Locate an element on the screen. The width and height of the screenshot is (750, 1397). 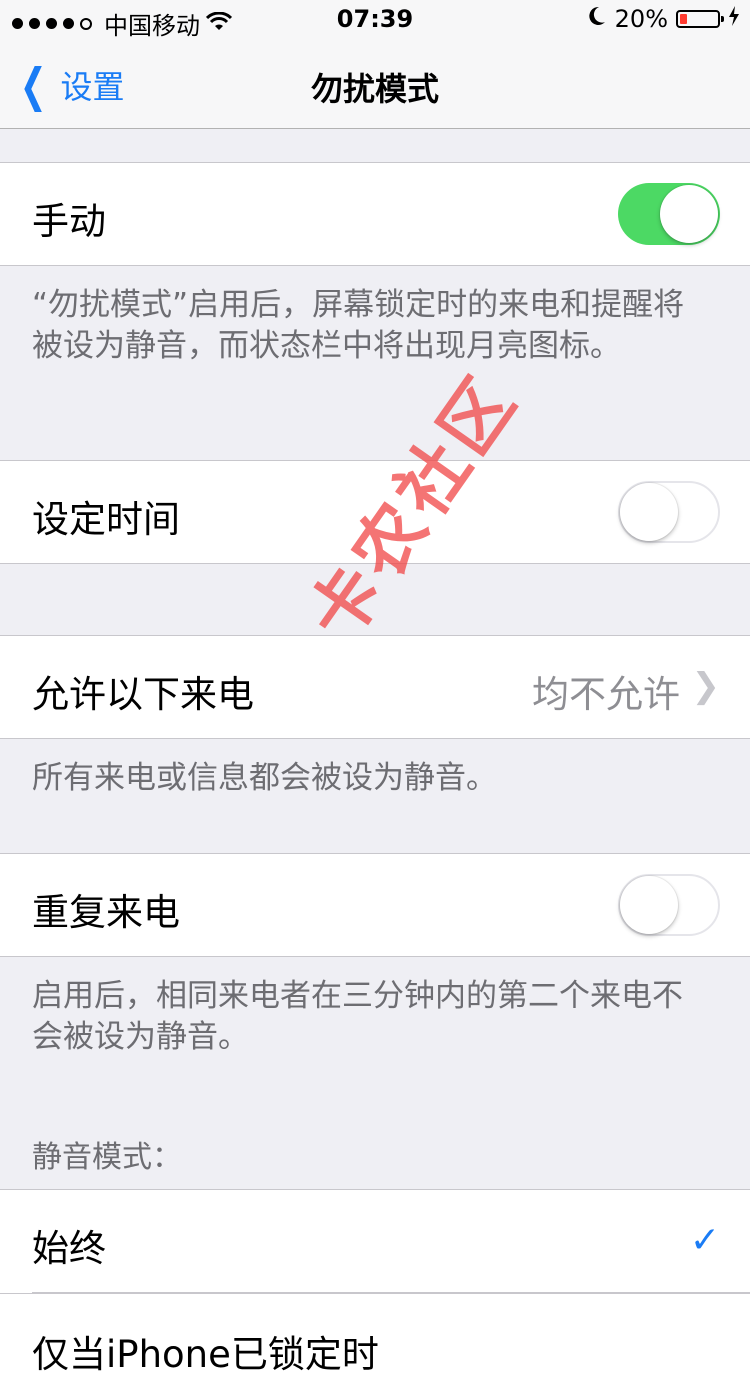
allow-calls-value: 均不允许 is located at coordinates (606, 694).